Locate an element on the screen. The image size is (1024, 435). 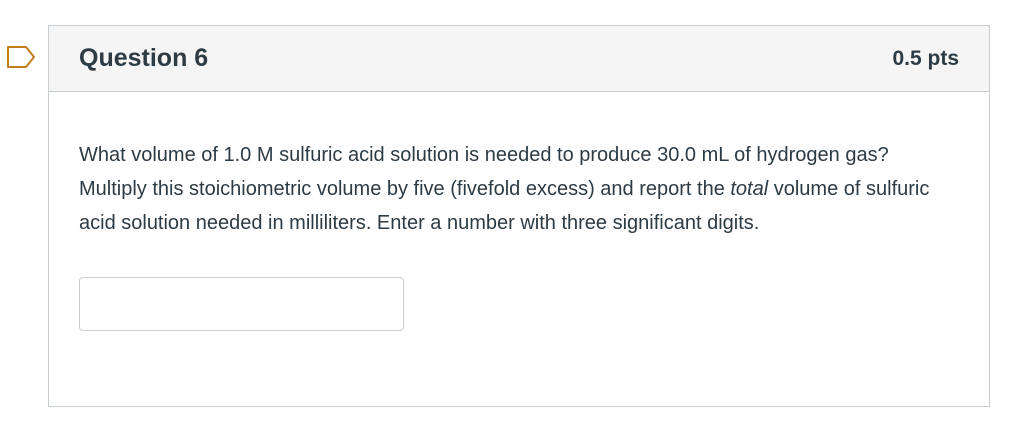
question-header: Question 6 0.5 pts is located at coordinates (519, 59).